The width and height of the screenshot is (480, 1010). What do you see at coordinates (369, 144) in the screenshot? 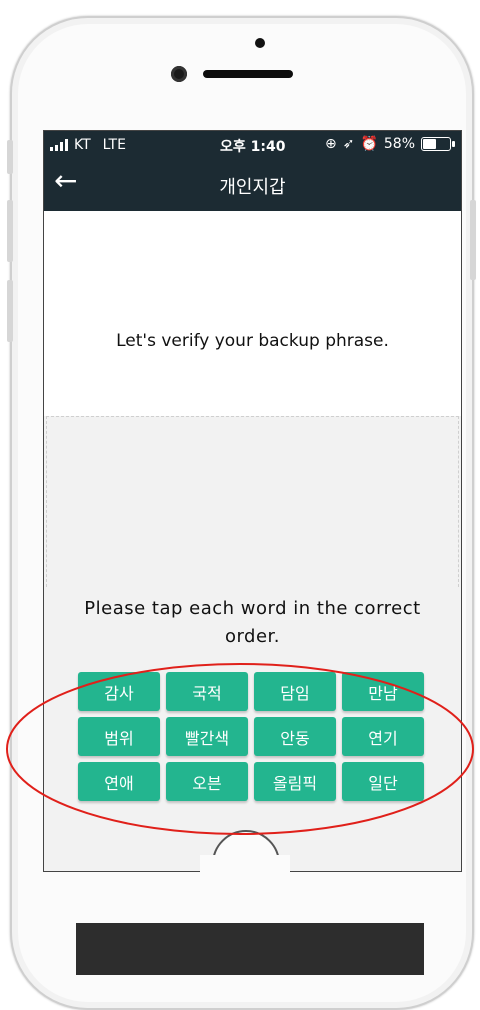
I see `alarm-icon: ⏰` at bounding box center [369, 144].